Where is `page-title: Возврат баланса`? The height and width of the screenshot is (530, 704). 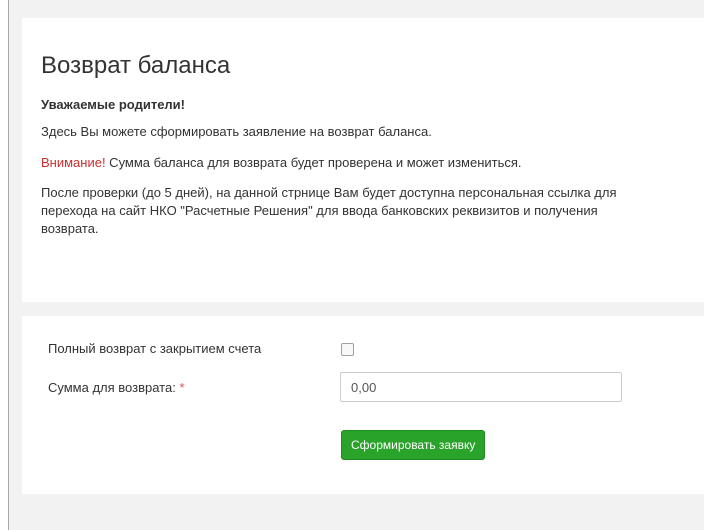 page-title: Возврат баланса is located at coordinates (136, 65).